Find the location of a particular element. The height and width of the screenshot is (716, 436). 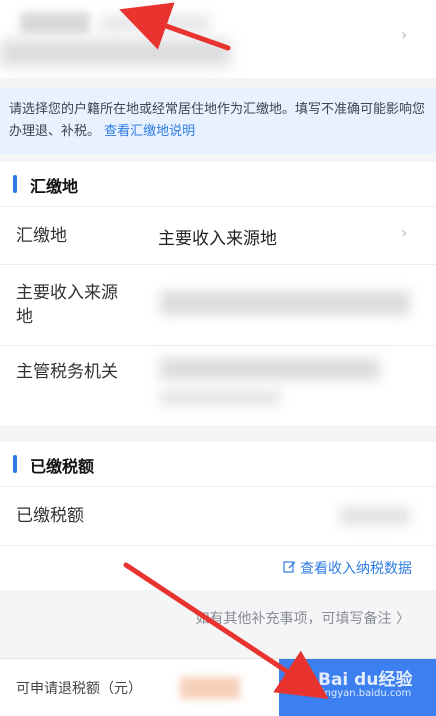

row-label: 汇缴地 is located at coordinates (41, 236).